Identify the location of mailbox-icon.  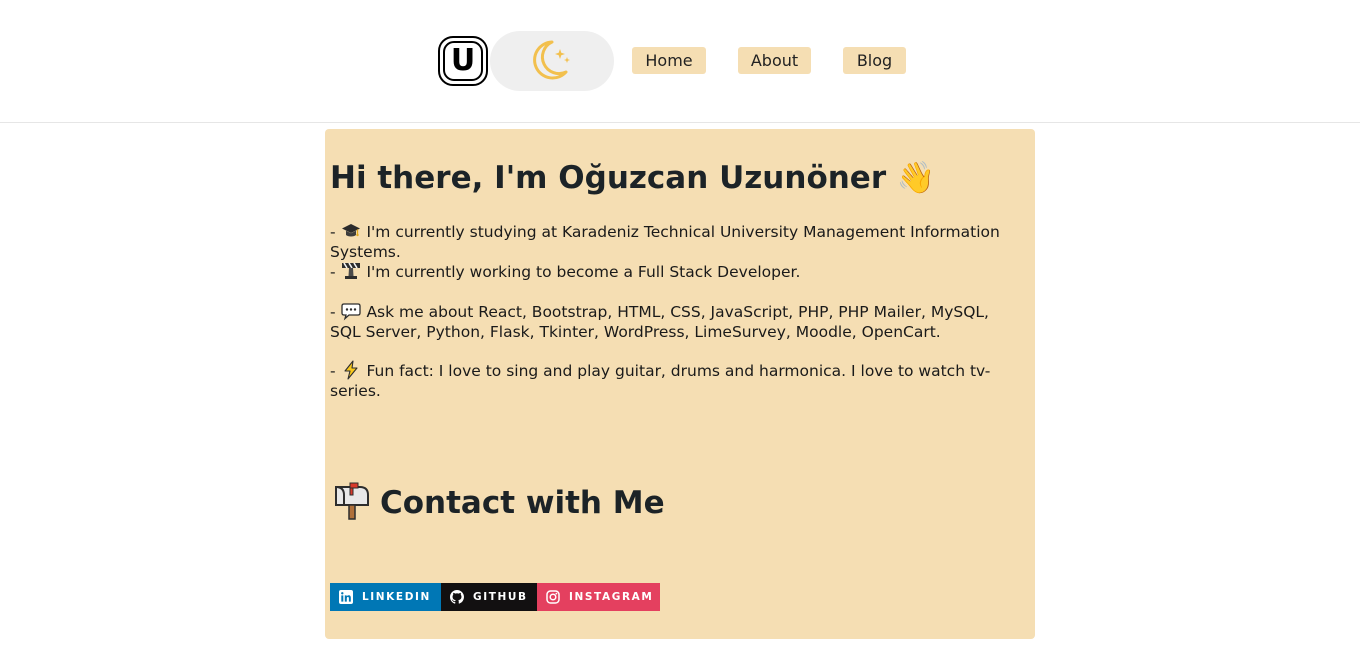
(352, 501).